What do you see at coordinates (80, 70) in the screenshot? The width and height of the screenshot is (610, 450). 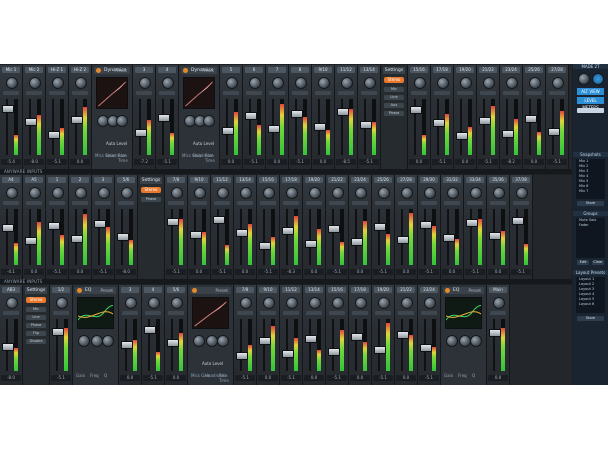 I see `channel-name: Hi-Z 2` at bounding box center [80, 70].